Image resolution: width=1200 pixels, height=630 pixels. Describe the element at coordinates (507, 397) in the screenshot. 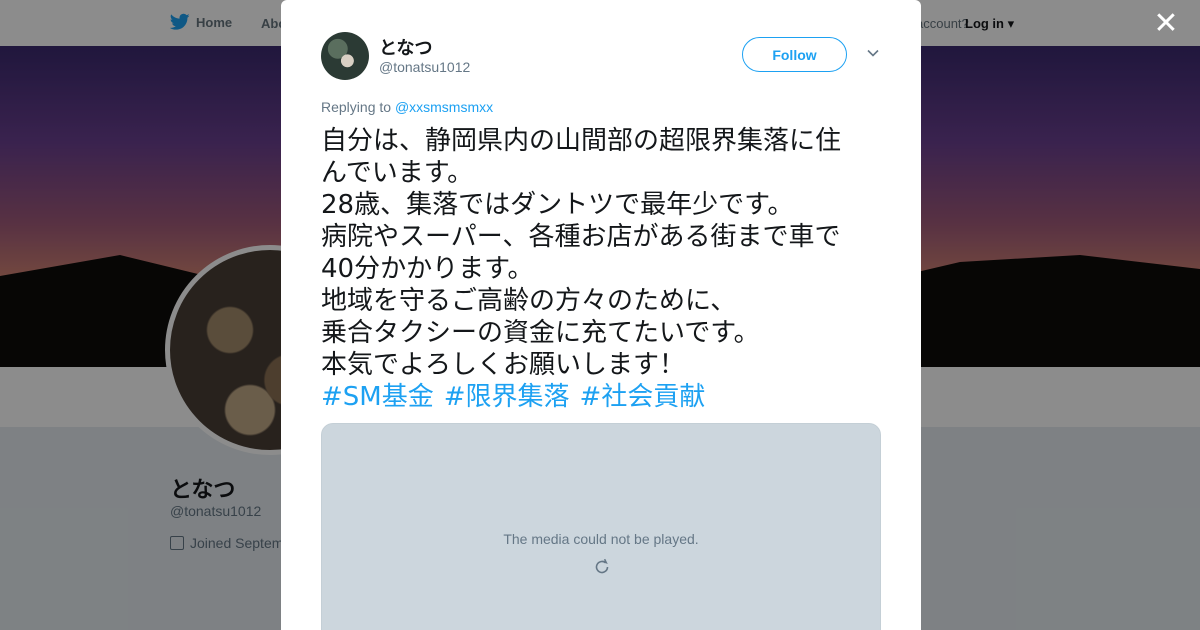

I see `hashtag-link: #限界集落` at that location.